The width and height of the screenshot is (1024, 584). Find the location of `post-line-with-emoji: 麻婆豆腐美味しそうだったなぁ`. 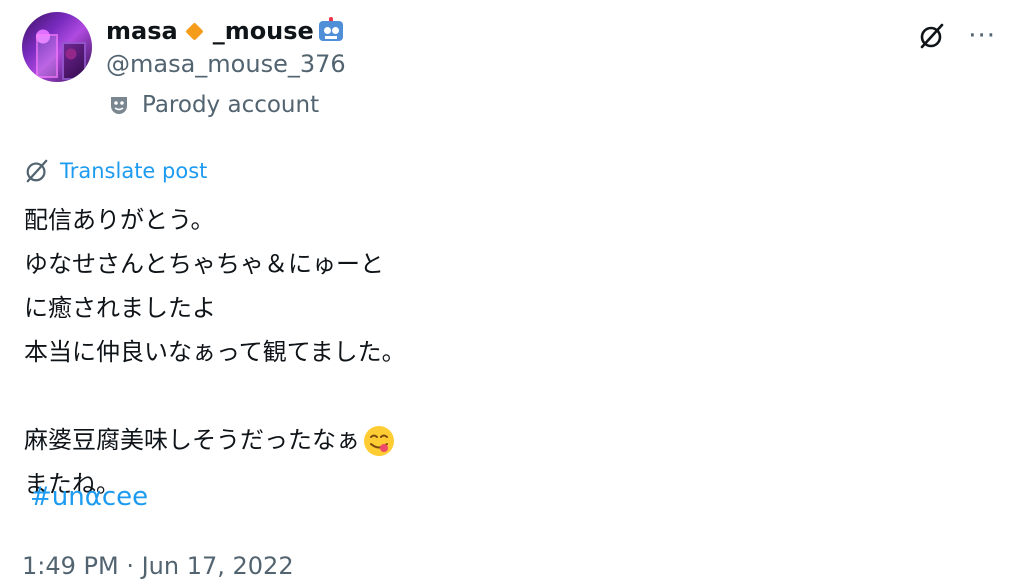

post-line-with-emoji: 麻婆豆腐美味しそうだったなぁ is located at coordinates (215, 440).